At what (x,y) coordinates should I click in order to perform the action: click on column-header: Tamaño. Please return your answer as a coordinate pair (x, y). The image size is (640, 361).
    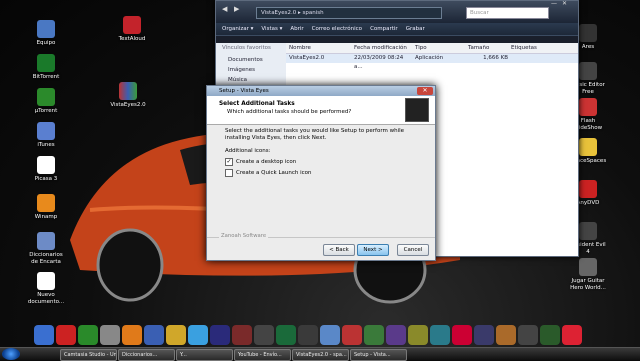
    Looking at the image, I should click on (486, 48).